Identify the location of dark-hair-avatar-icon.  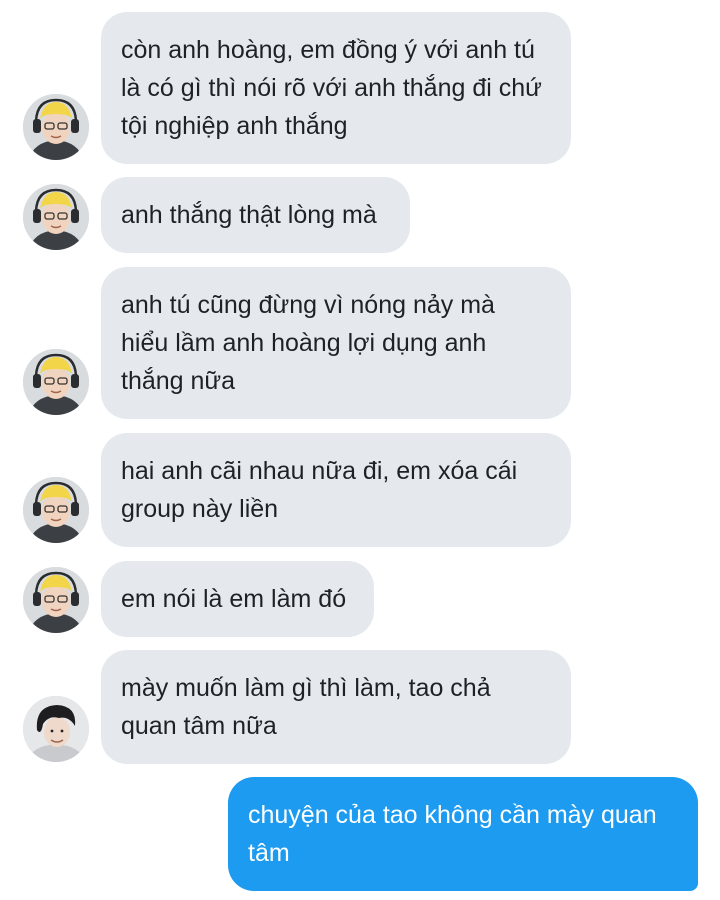
(56, 729).